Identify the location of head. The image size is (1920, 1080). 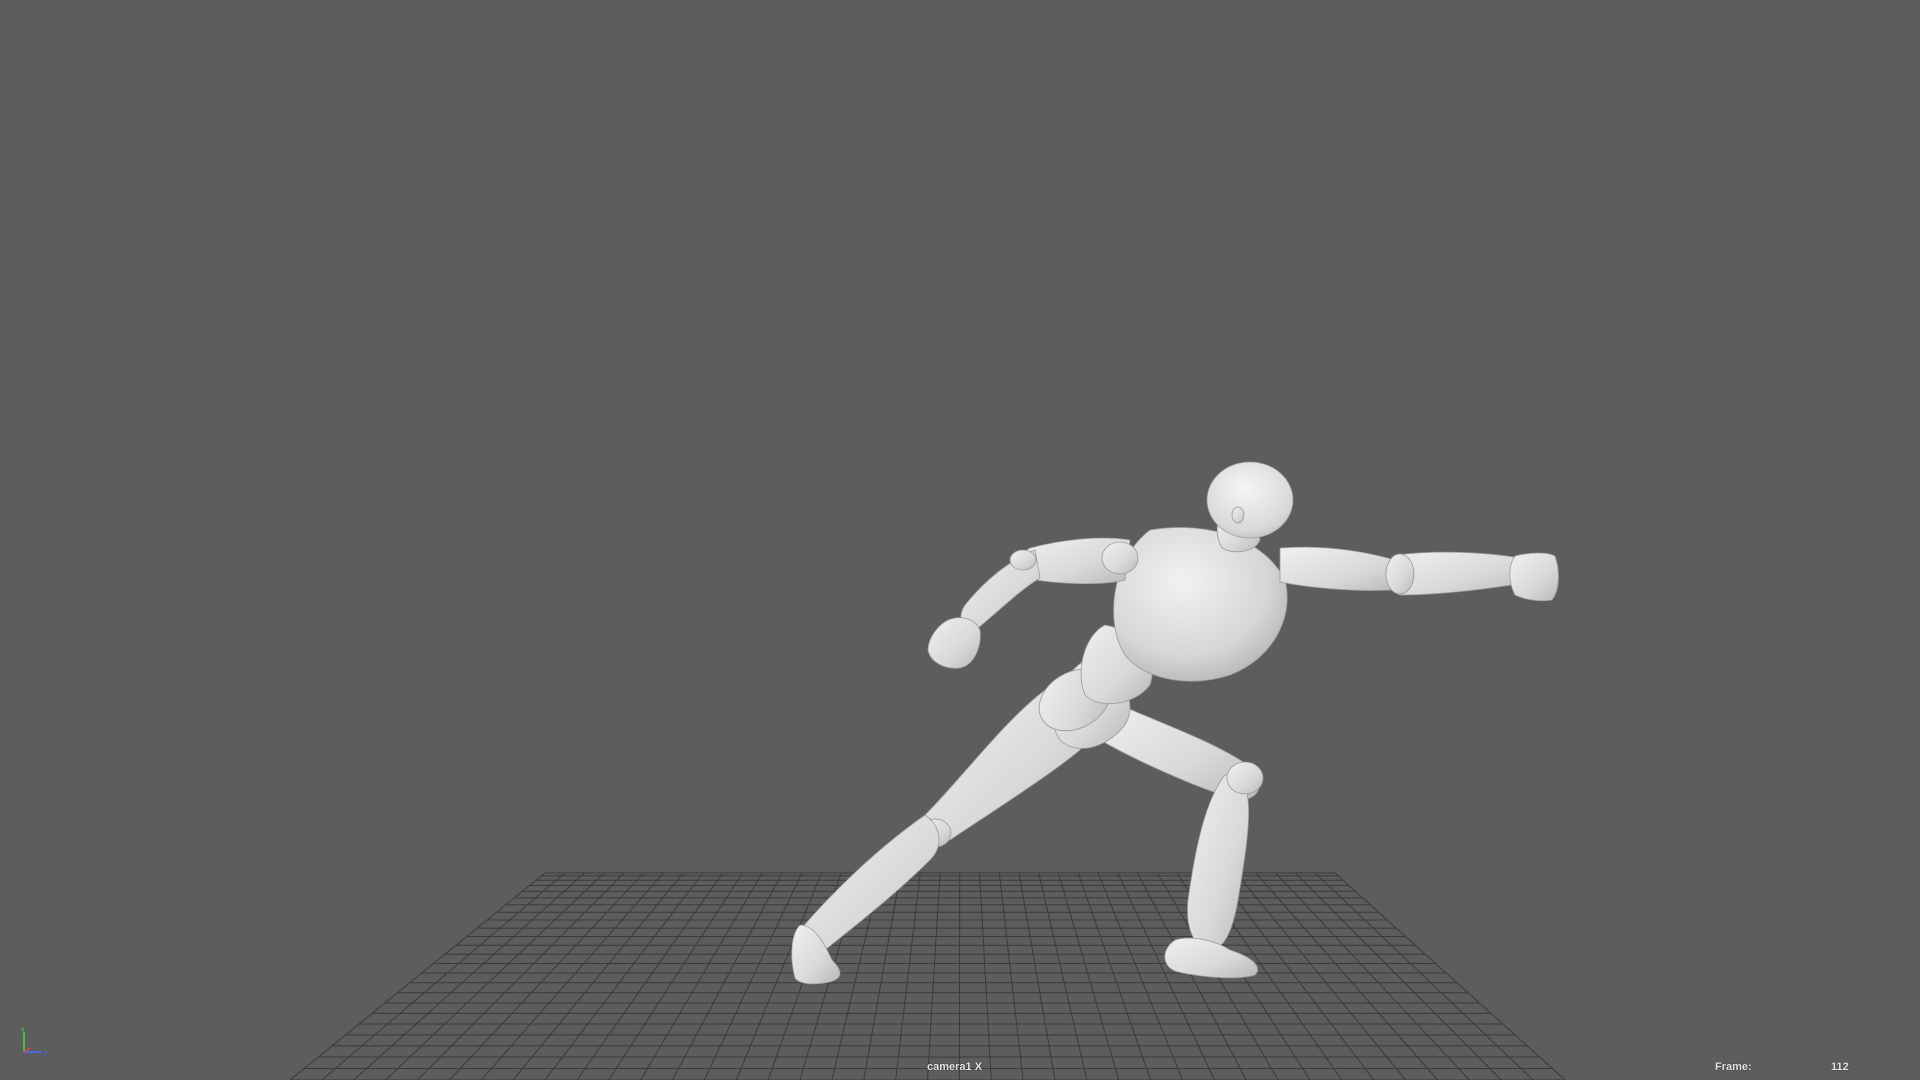
(1250, 500).